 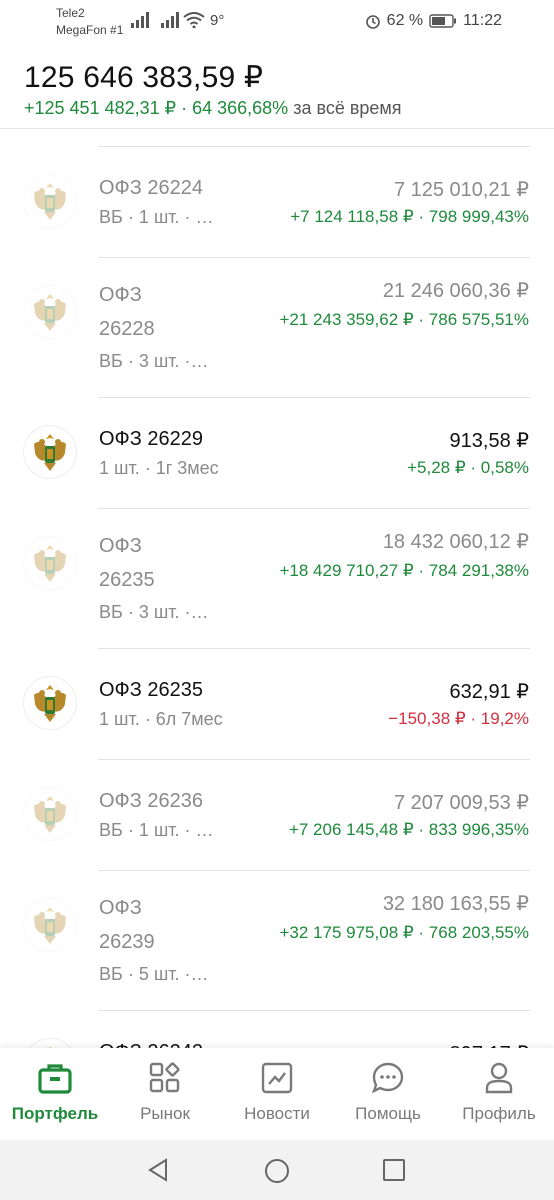 I want to click on carrier-1: Tele2, so click(x=70, y=13).